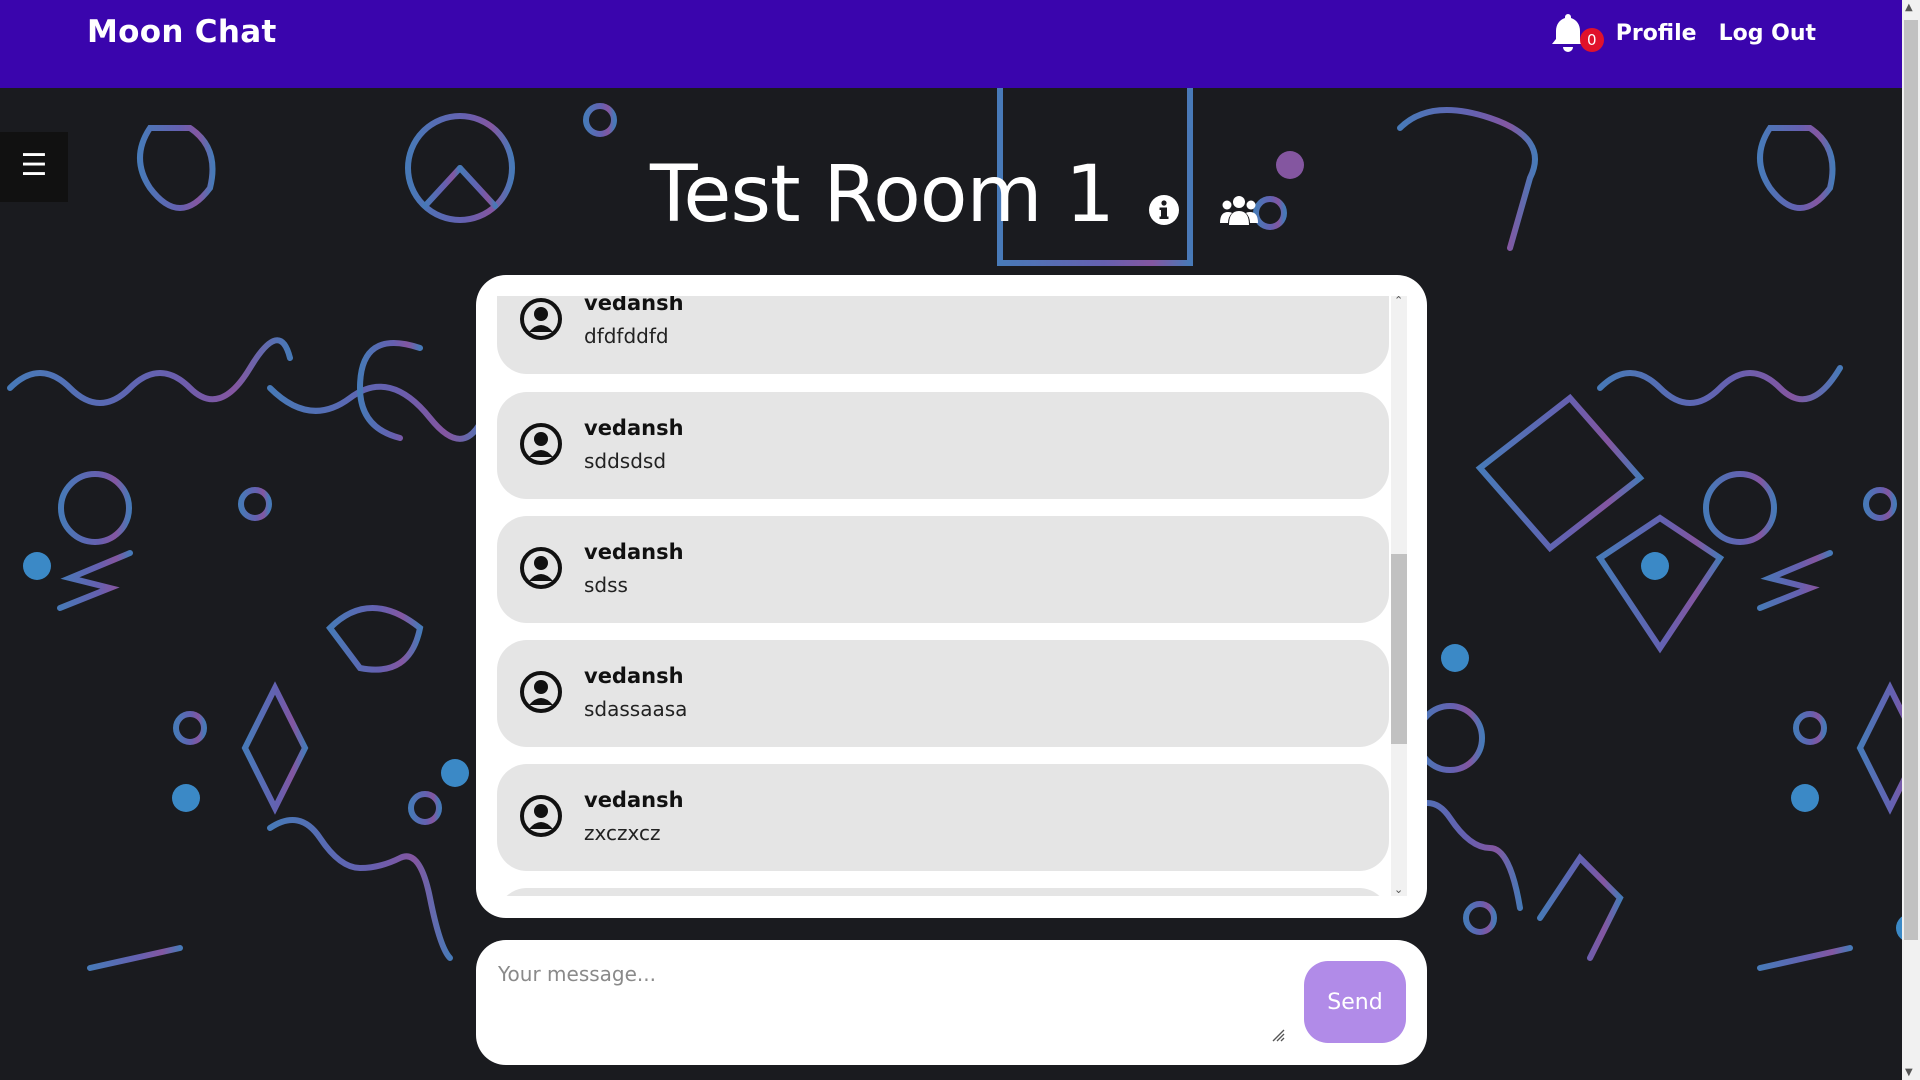 Image resolution: width=1920 pixels, height=1080 pixels. I want to click on chevron-down-icon: ⌄, so click(1398, 889).